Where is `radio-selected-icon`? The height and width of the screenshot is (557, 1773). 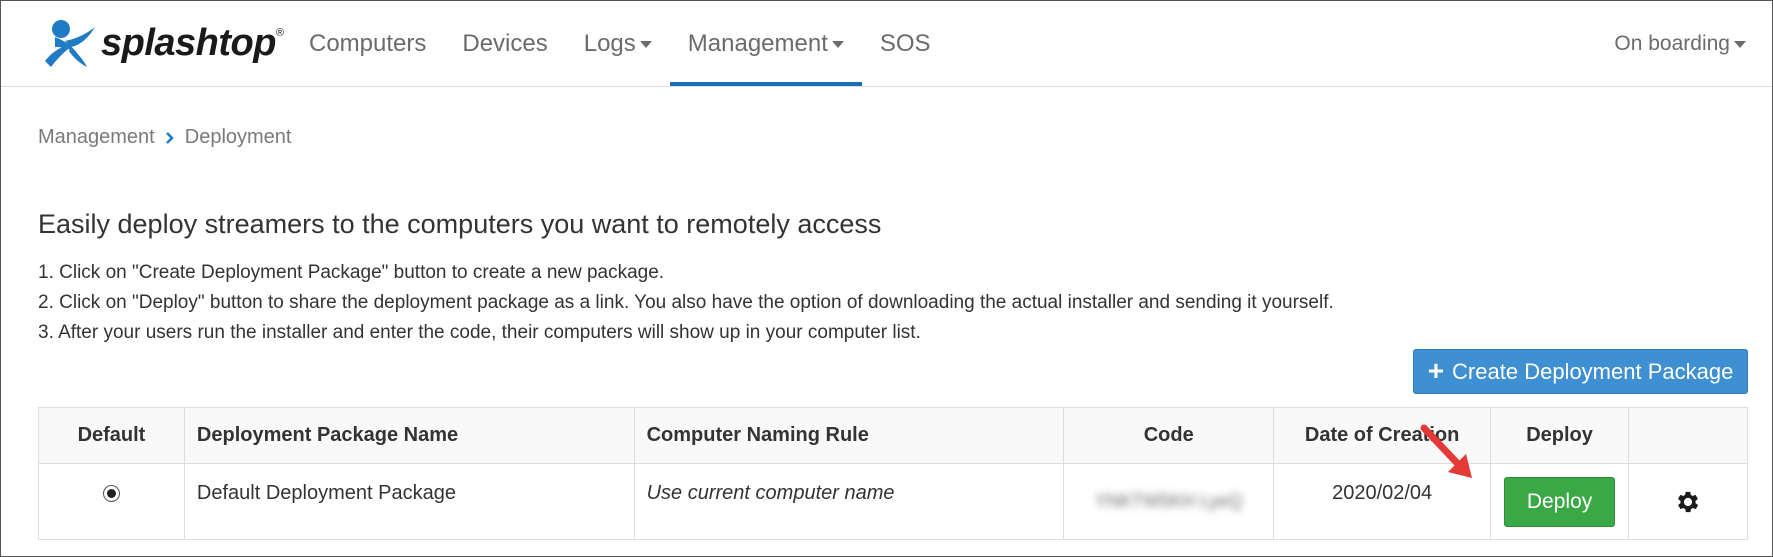 radio-selected-icon is located at coordinates (111, 494).